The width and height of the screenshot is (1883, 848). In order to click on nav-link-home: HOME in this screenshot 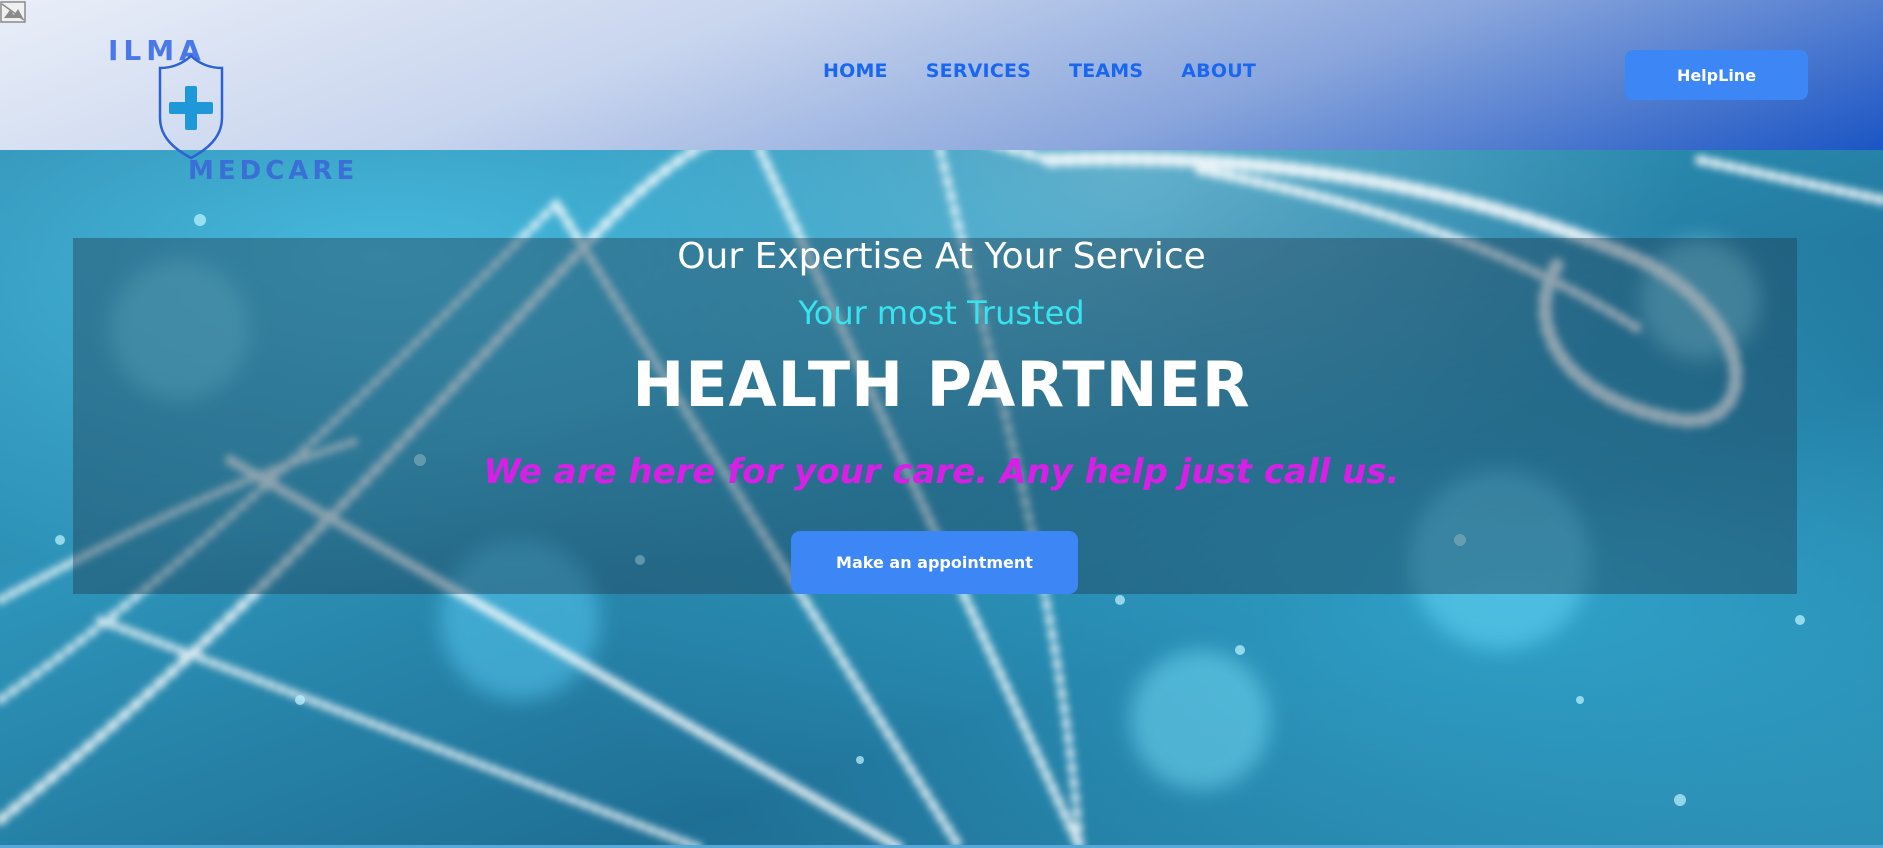, I will do `click(855, 71)`.